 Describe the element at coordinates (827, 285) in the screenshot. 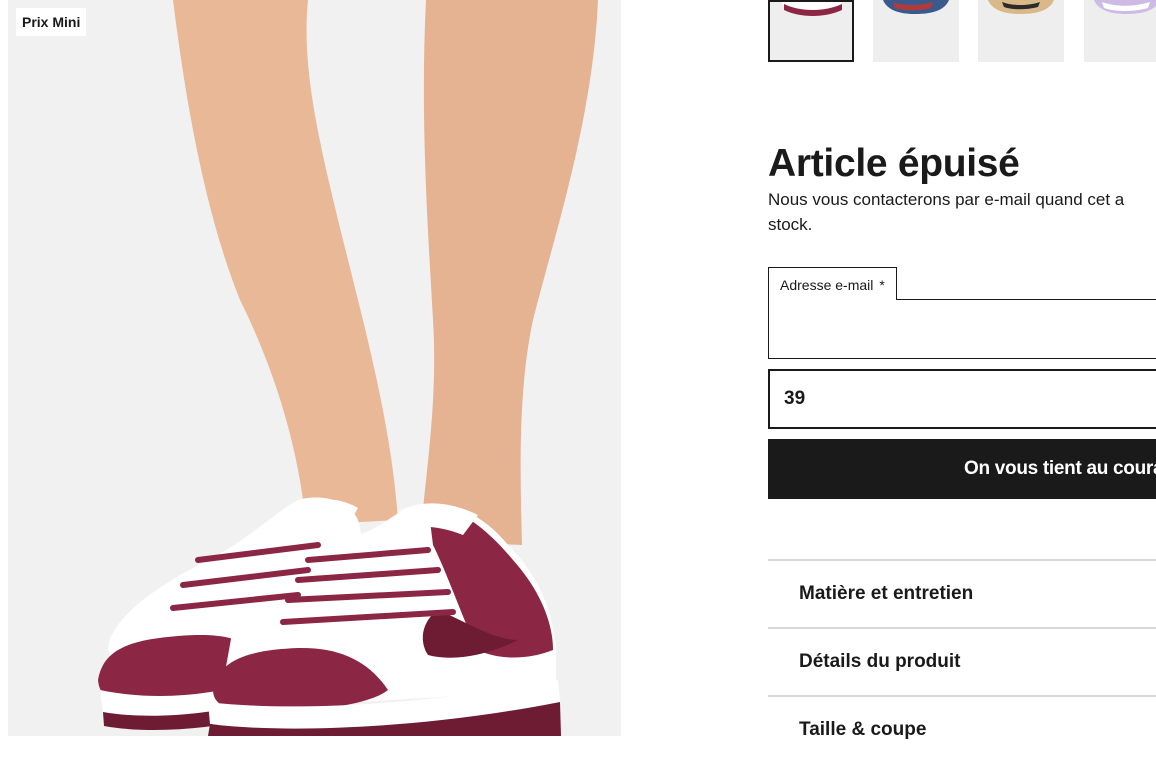

I see `email-label-text: Adresse e-mail` at that location.